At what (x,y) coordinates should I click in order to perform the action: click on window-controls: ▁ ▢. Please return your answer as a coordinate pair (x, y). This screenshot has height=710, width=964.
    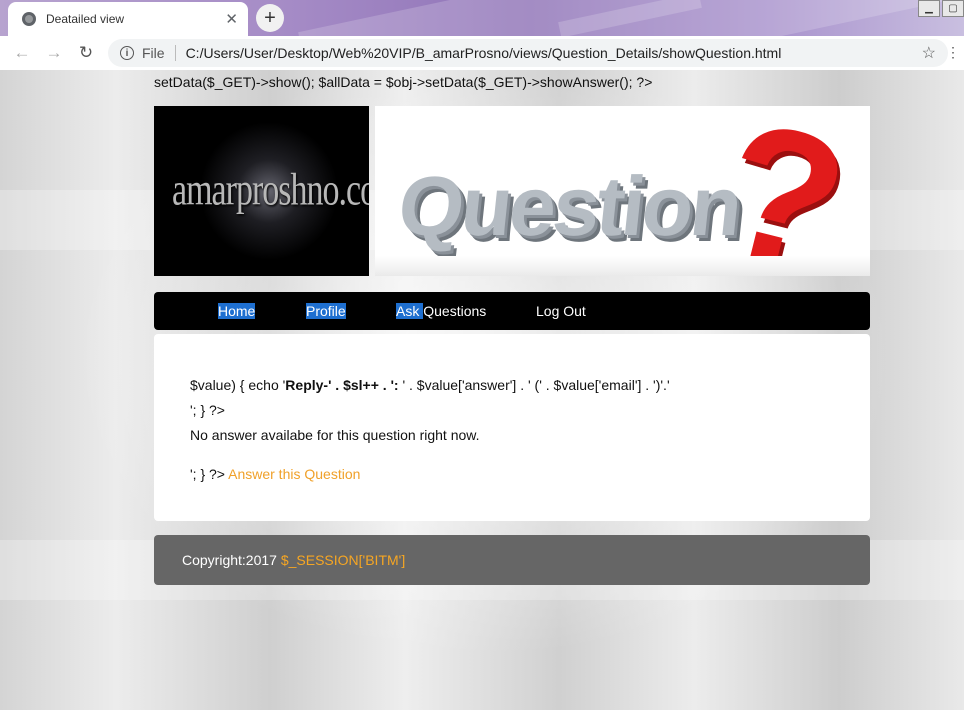
    Looking at the image, I should click on (940, 8).